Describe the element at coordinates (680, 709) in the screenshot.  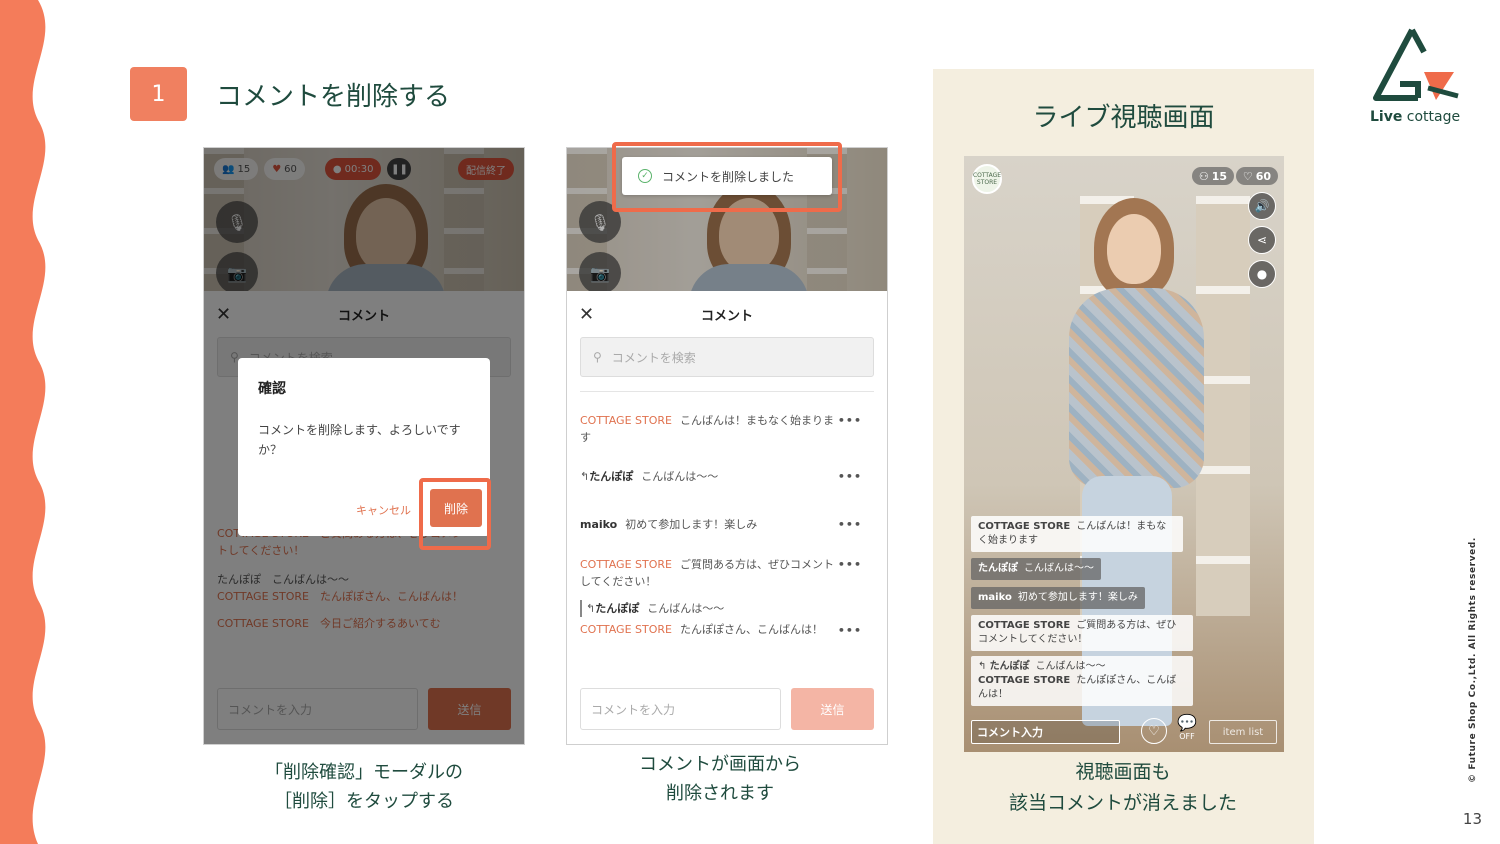
I see `comment-input: コメントを入力` at that location.